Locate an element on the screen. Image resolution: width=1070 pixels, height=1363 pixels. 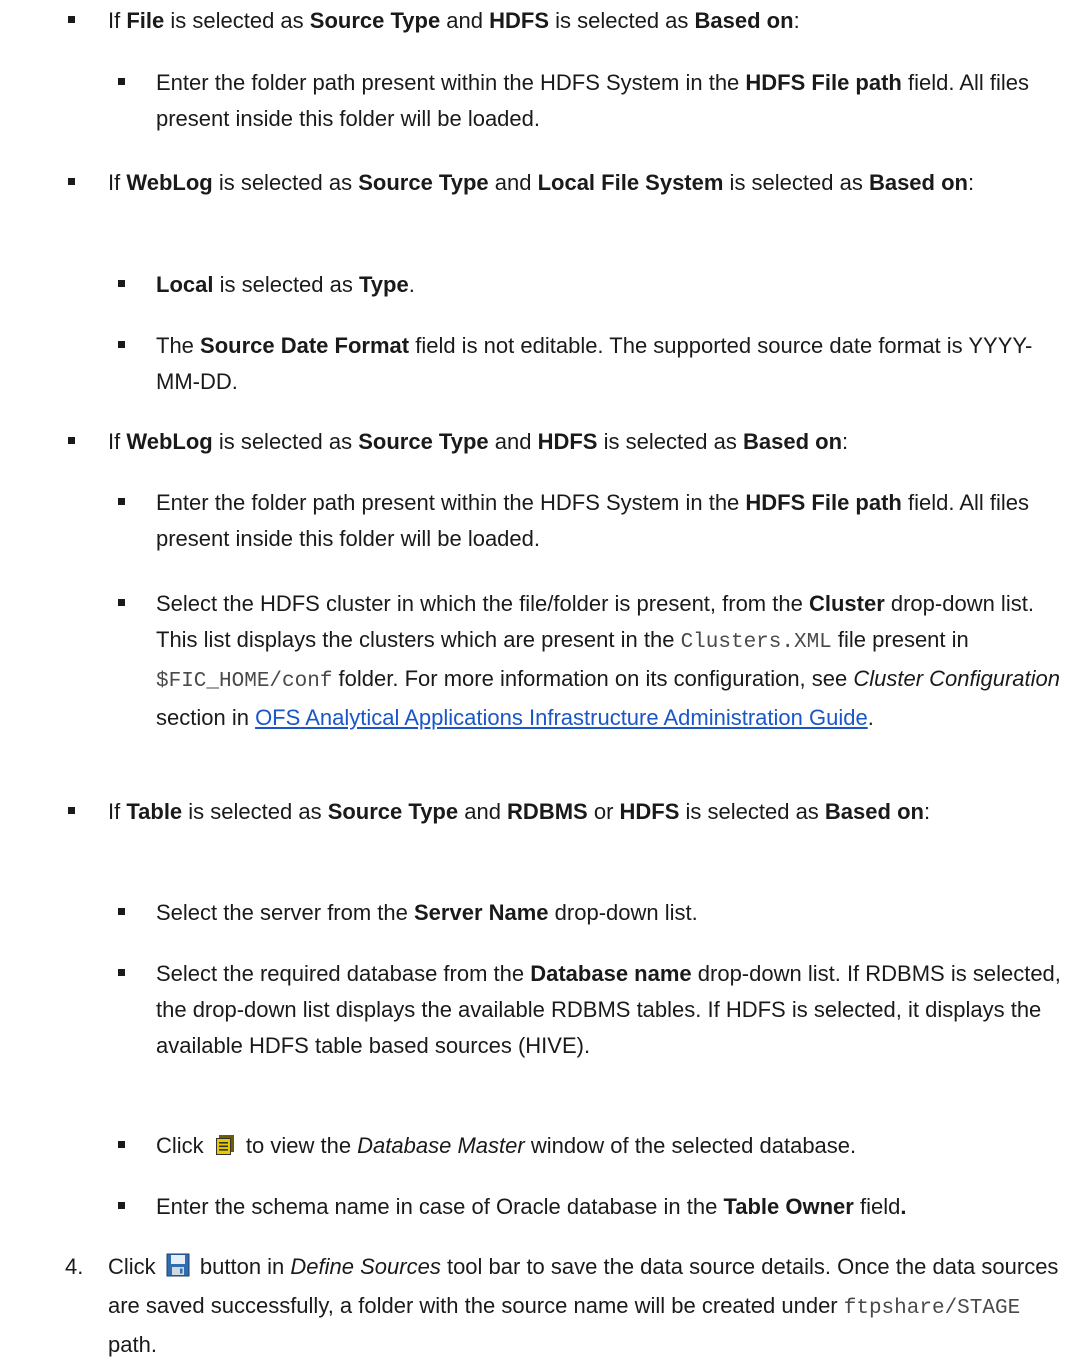
save-floppy-icon is located at coordinates (178, 1270).